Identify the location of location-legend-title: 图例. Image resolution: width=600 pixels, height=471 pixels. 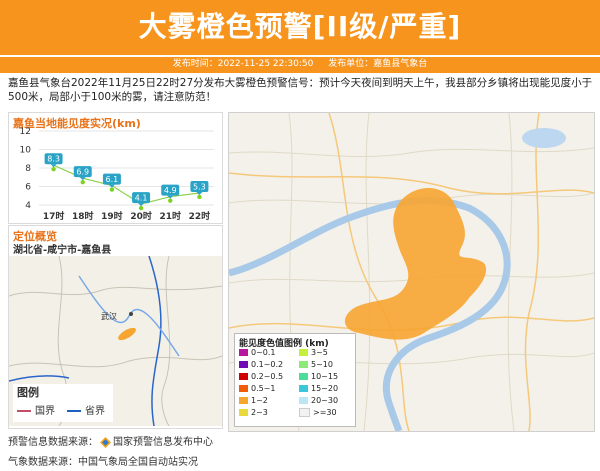
(28, 392).